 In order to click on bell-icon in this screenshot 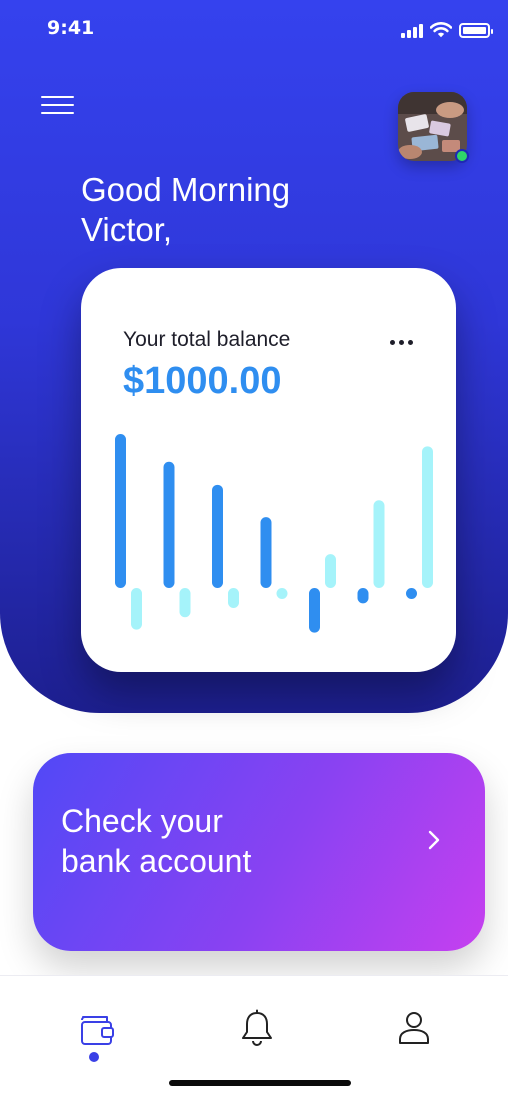, I will do `click(257, 1027)`.